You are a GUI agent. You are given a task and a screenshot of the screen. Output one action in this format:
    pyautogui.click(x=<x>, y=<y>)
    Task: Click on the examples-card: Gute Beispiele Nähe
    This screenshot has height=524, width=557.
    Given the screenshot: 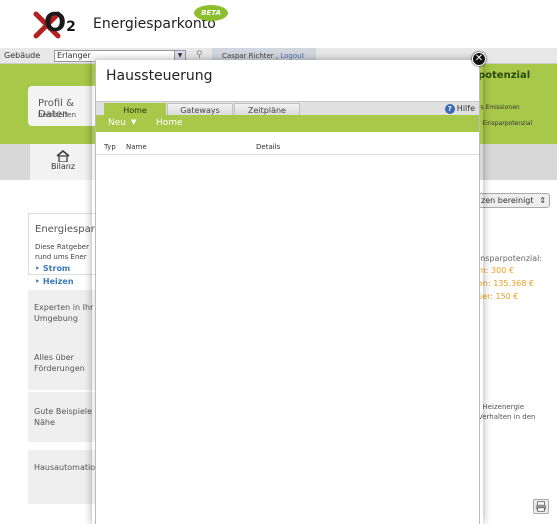 What is the action you would take?
    pyautogui.click(x=63, y=417)
    